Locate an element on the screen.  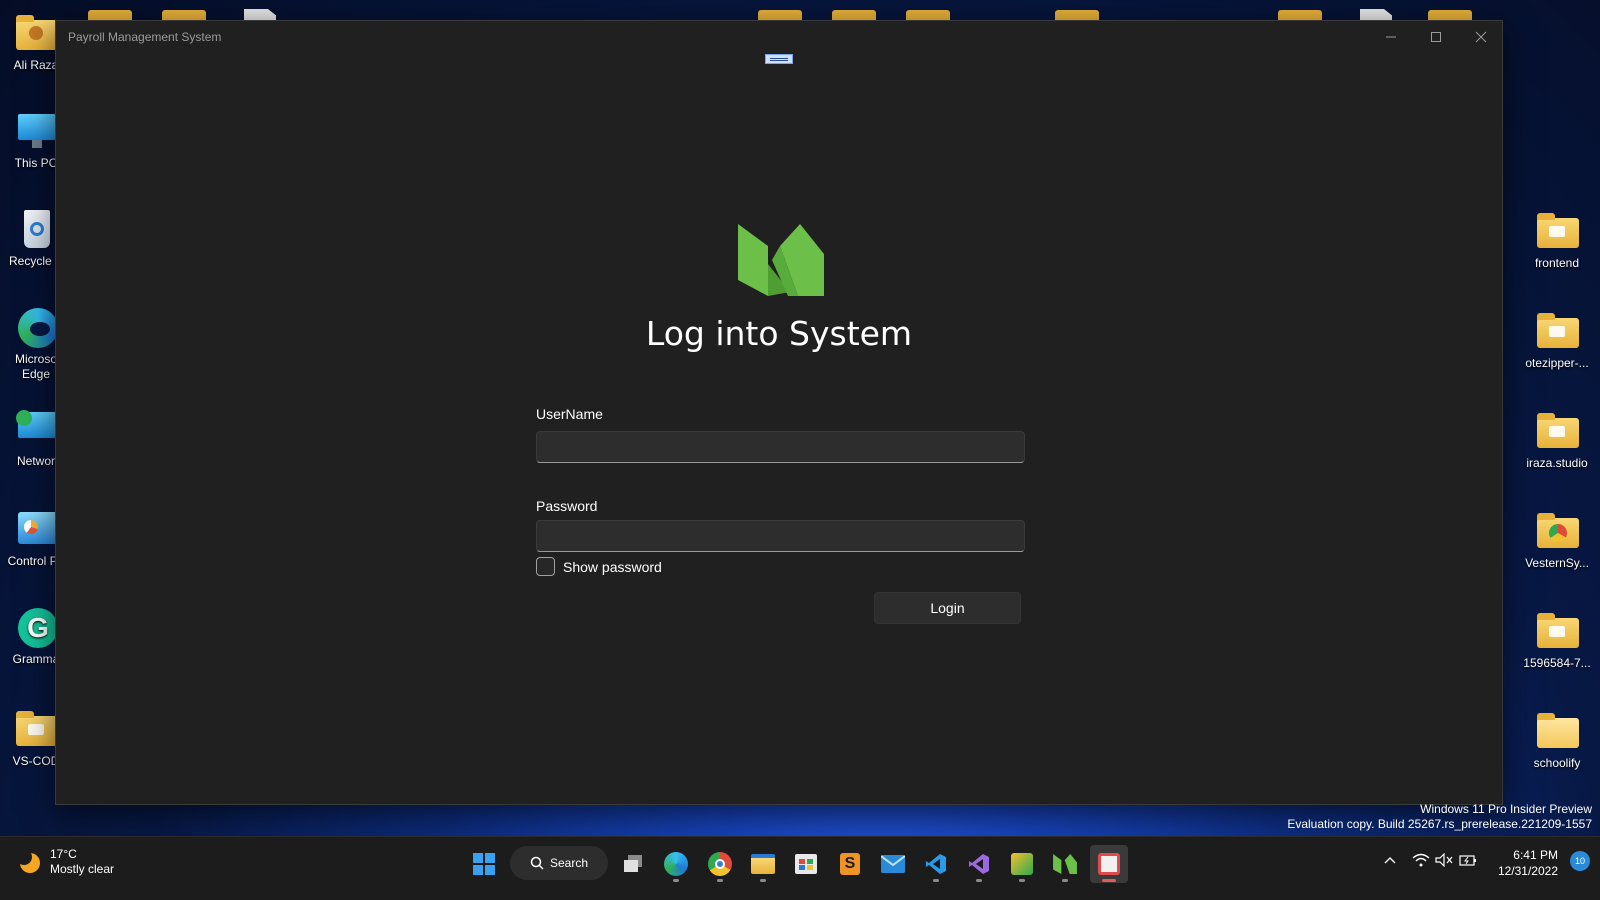
maximize-button is located at coordinates (1435, 37).